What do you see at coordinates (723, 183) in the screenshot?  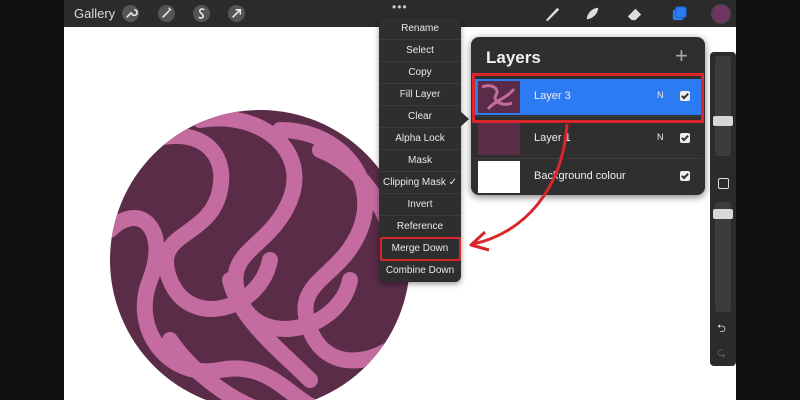 I see `modify-button` at bounding box center [723, 183].